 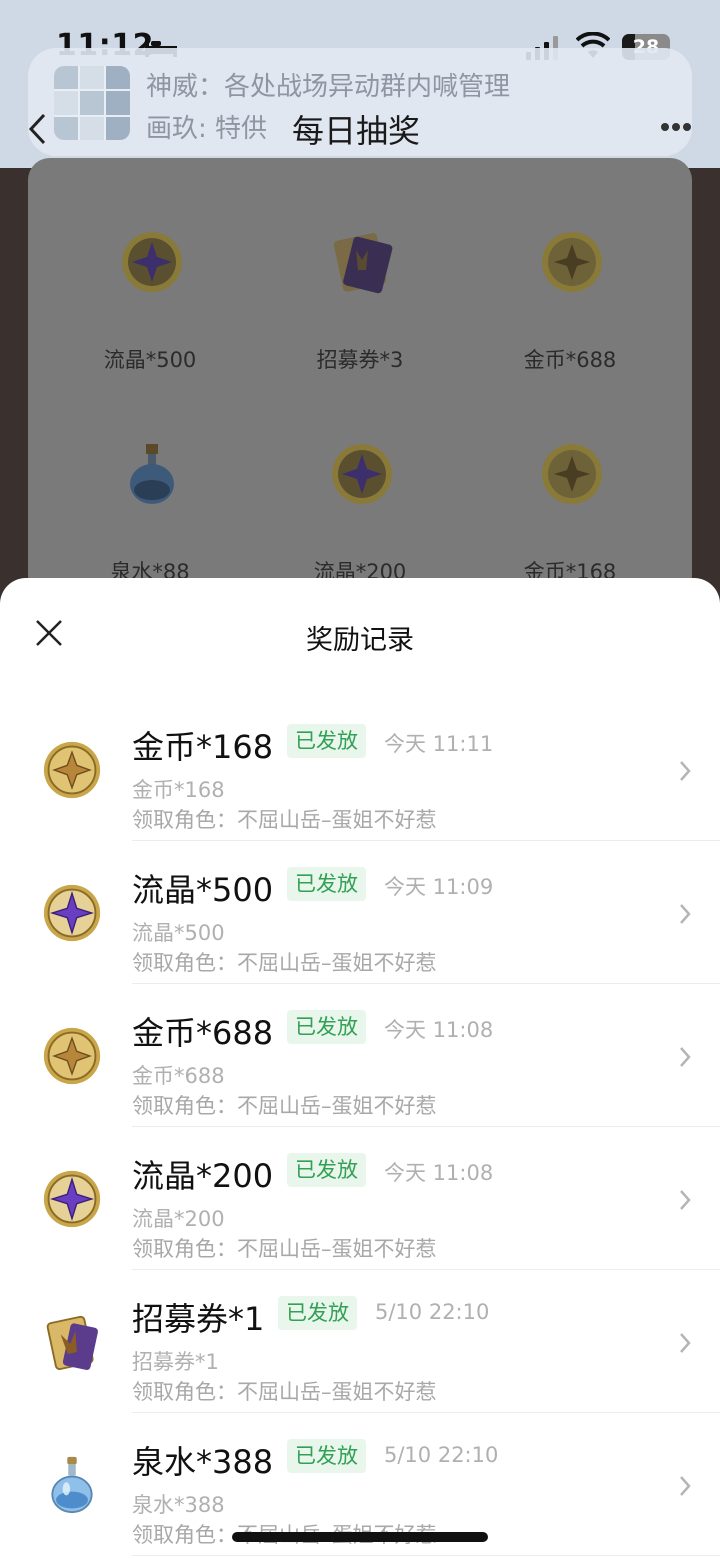 What do you see at coordinates (360, 769) in the screenshot?
I see `reward-record-row: 金币*168 已发放 今天 11:11 金币*168 领取角色：不屈山岳–蛋姐不好惹` at bounding box center [360, 769].